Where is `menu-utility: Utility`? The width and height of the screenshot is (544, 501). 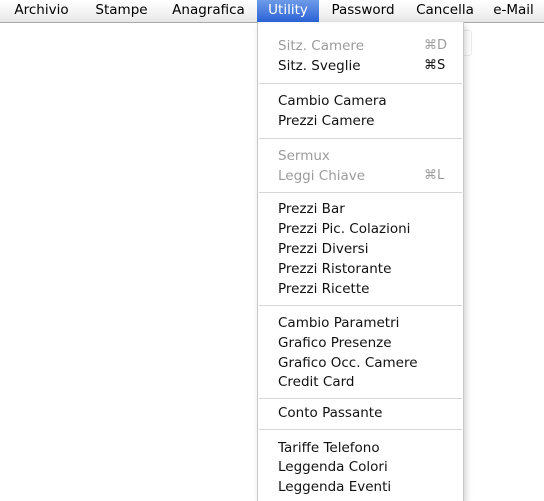 menu-utility: Utility is located at coordinates (288, 11).